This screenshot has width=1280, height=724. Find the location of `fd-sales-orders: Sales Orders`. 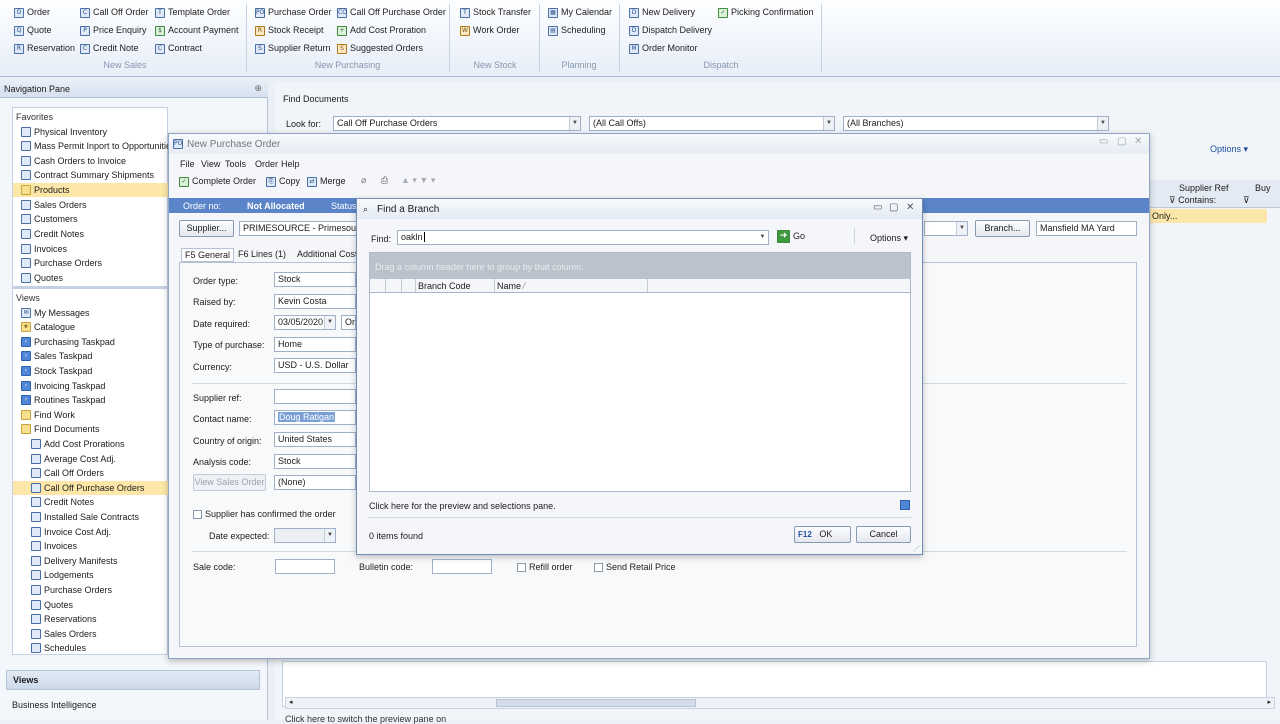

fd-sales-orders: Sales Orders is located at coordinates (64, 634).